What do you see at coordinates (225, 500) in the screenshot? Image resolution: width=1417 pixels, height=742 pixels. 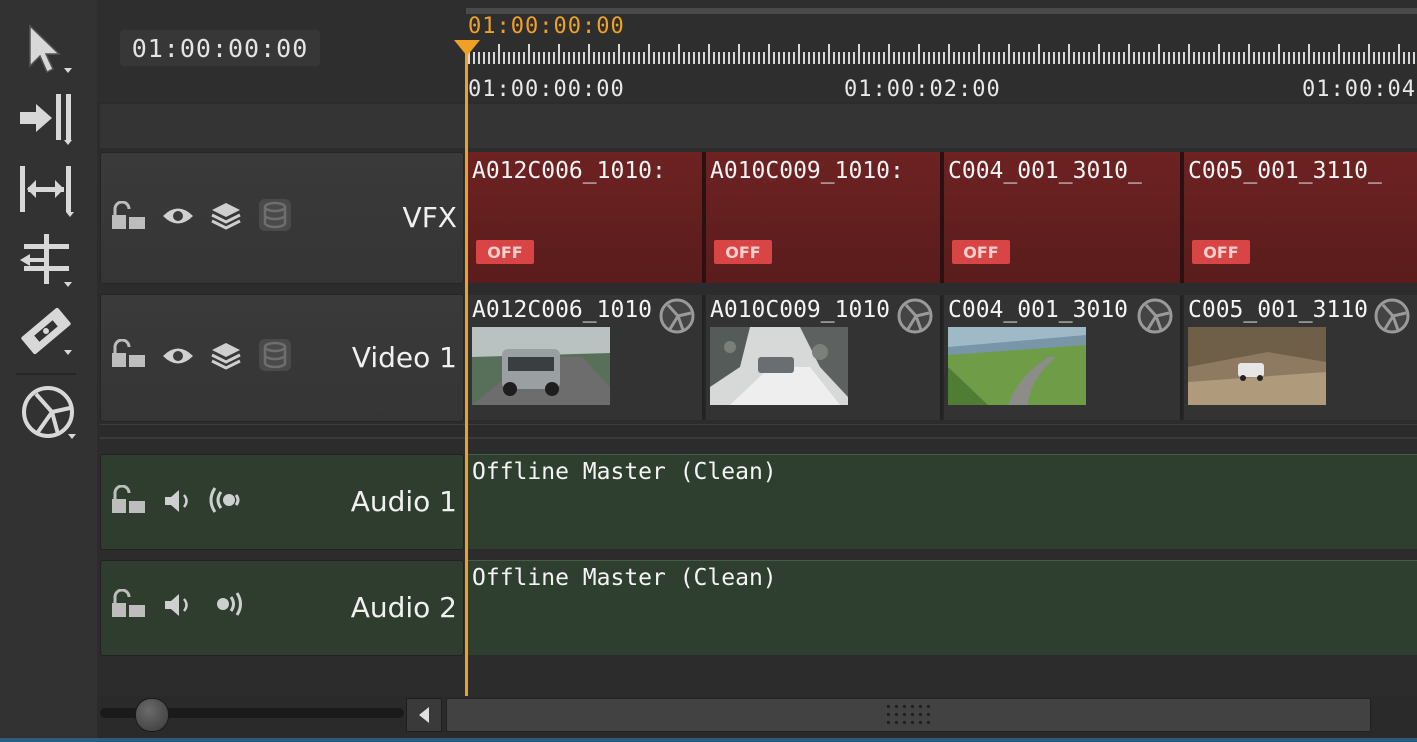 I see `audio-channel-stereo-icon` at bounding box center [225, 500].